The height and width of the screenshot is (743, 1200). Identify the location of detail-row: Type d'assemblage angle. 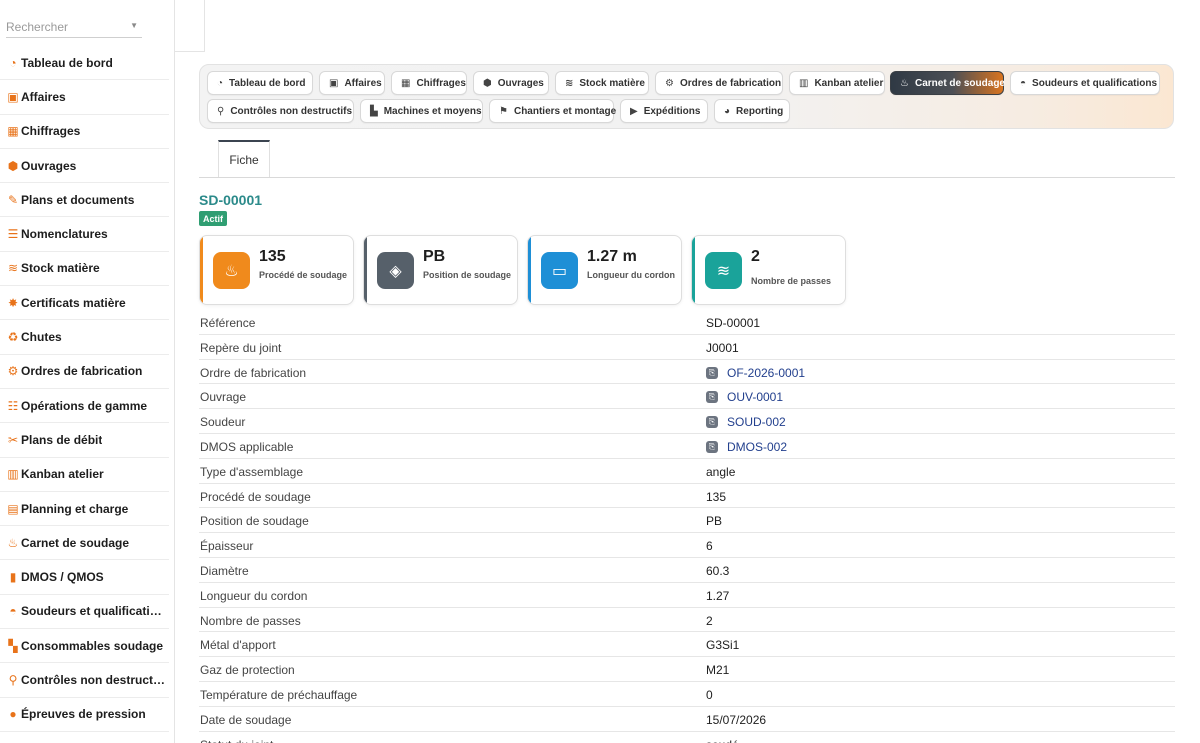
(687, 471).